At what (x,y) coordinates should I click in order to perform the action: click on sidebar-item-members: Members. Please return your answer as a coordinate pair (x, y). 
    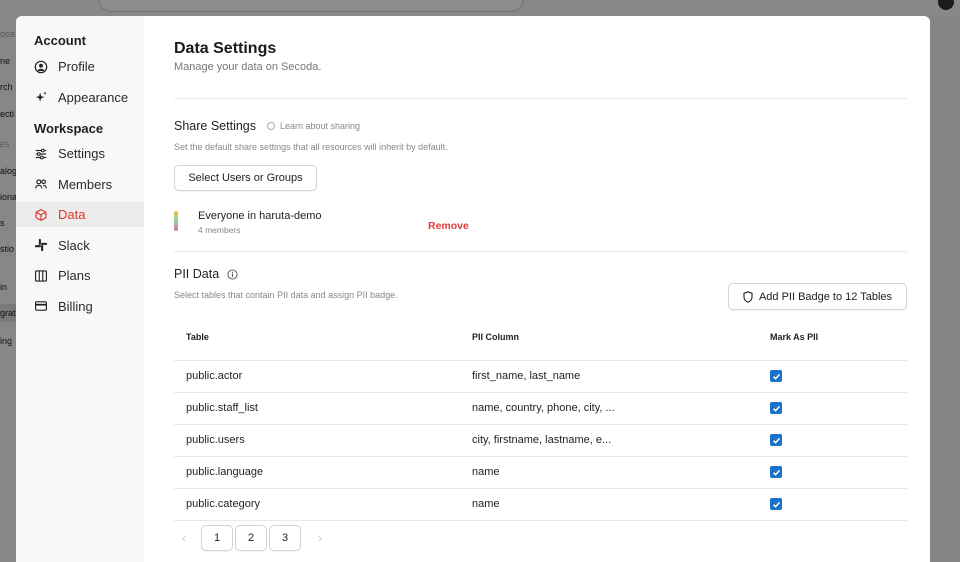
    Looking at the image, I should click on (80, 184).